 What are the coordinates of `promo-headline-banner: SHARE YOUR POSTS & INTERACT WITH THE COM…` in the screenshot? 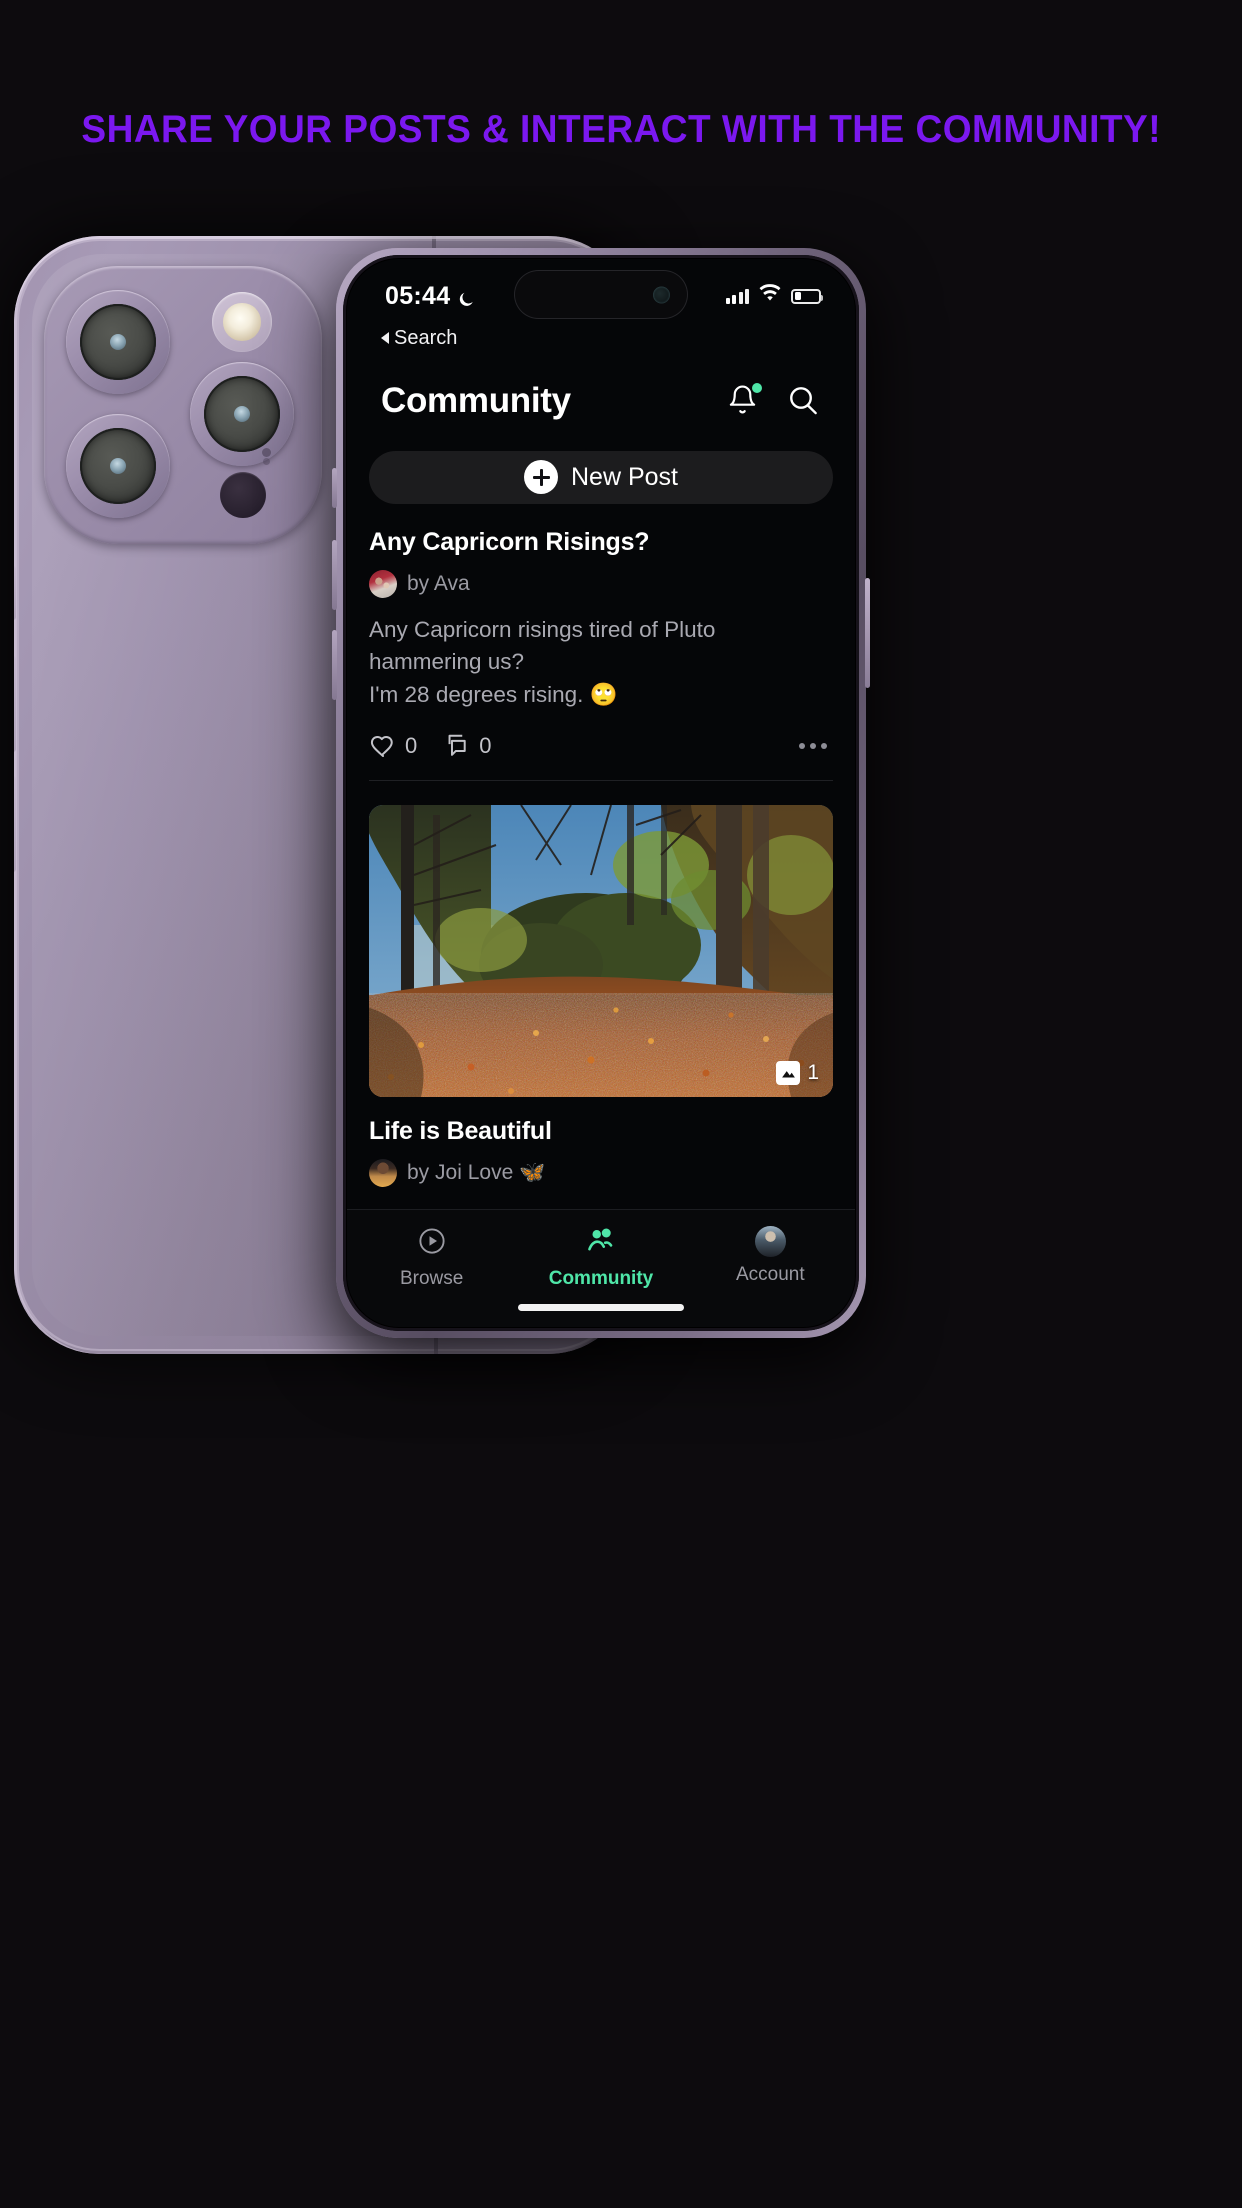 It's located at (621, 115).